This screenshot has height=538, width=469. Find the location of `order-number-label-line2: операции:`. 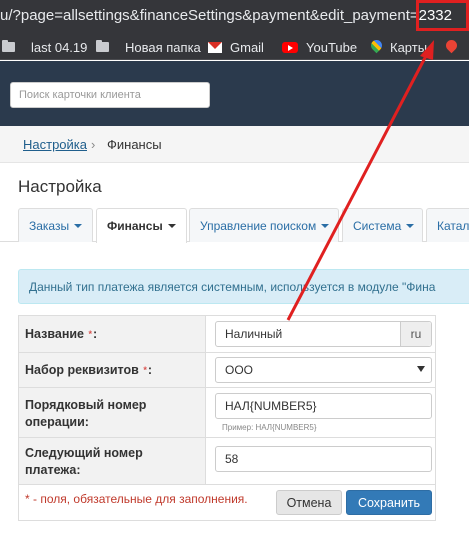

order-number-label-line2: операции: is located at coordinates (57, 422).